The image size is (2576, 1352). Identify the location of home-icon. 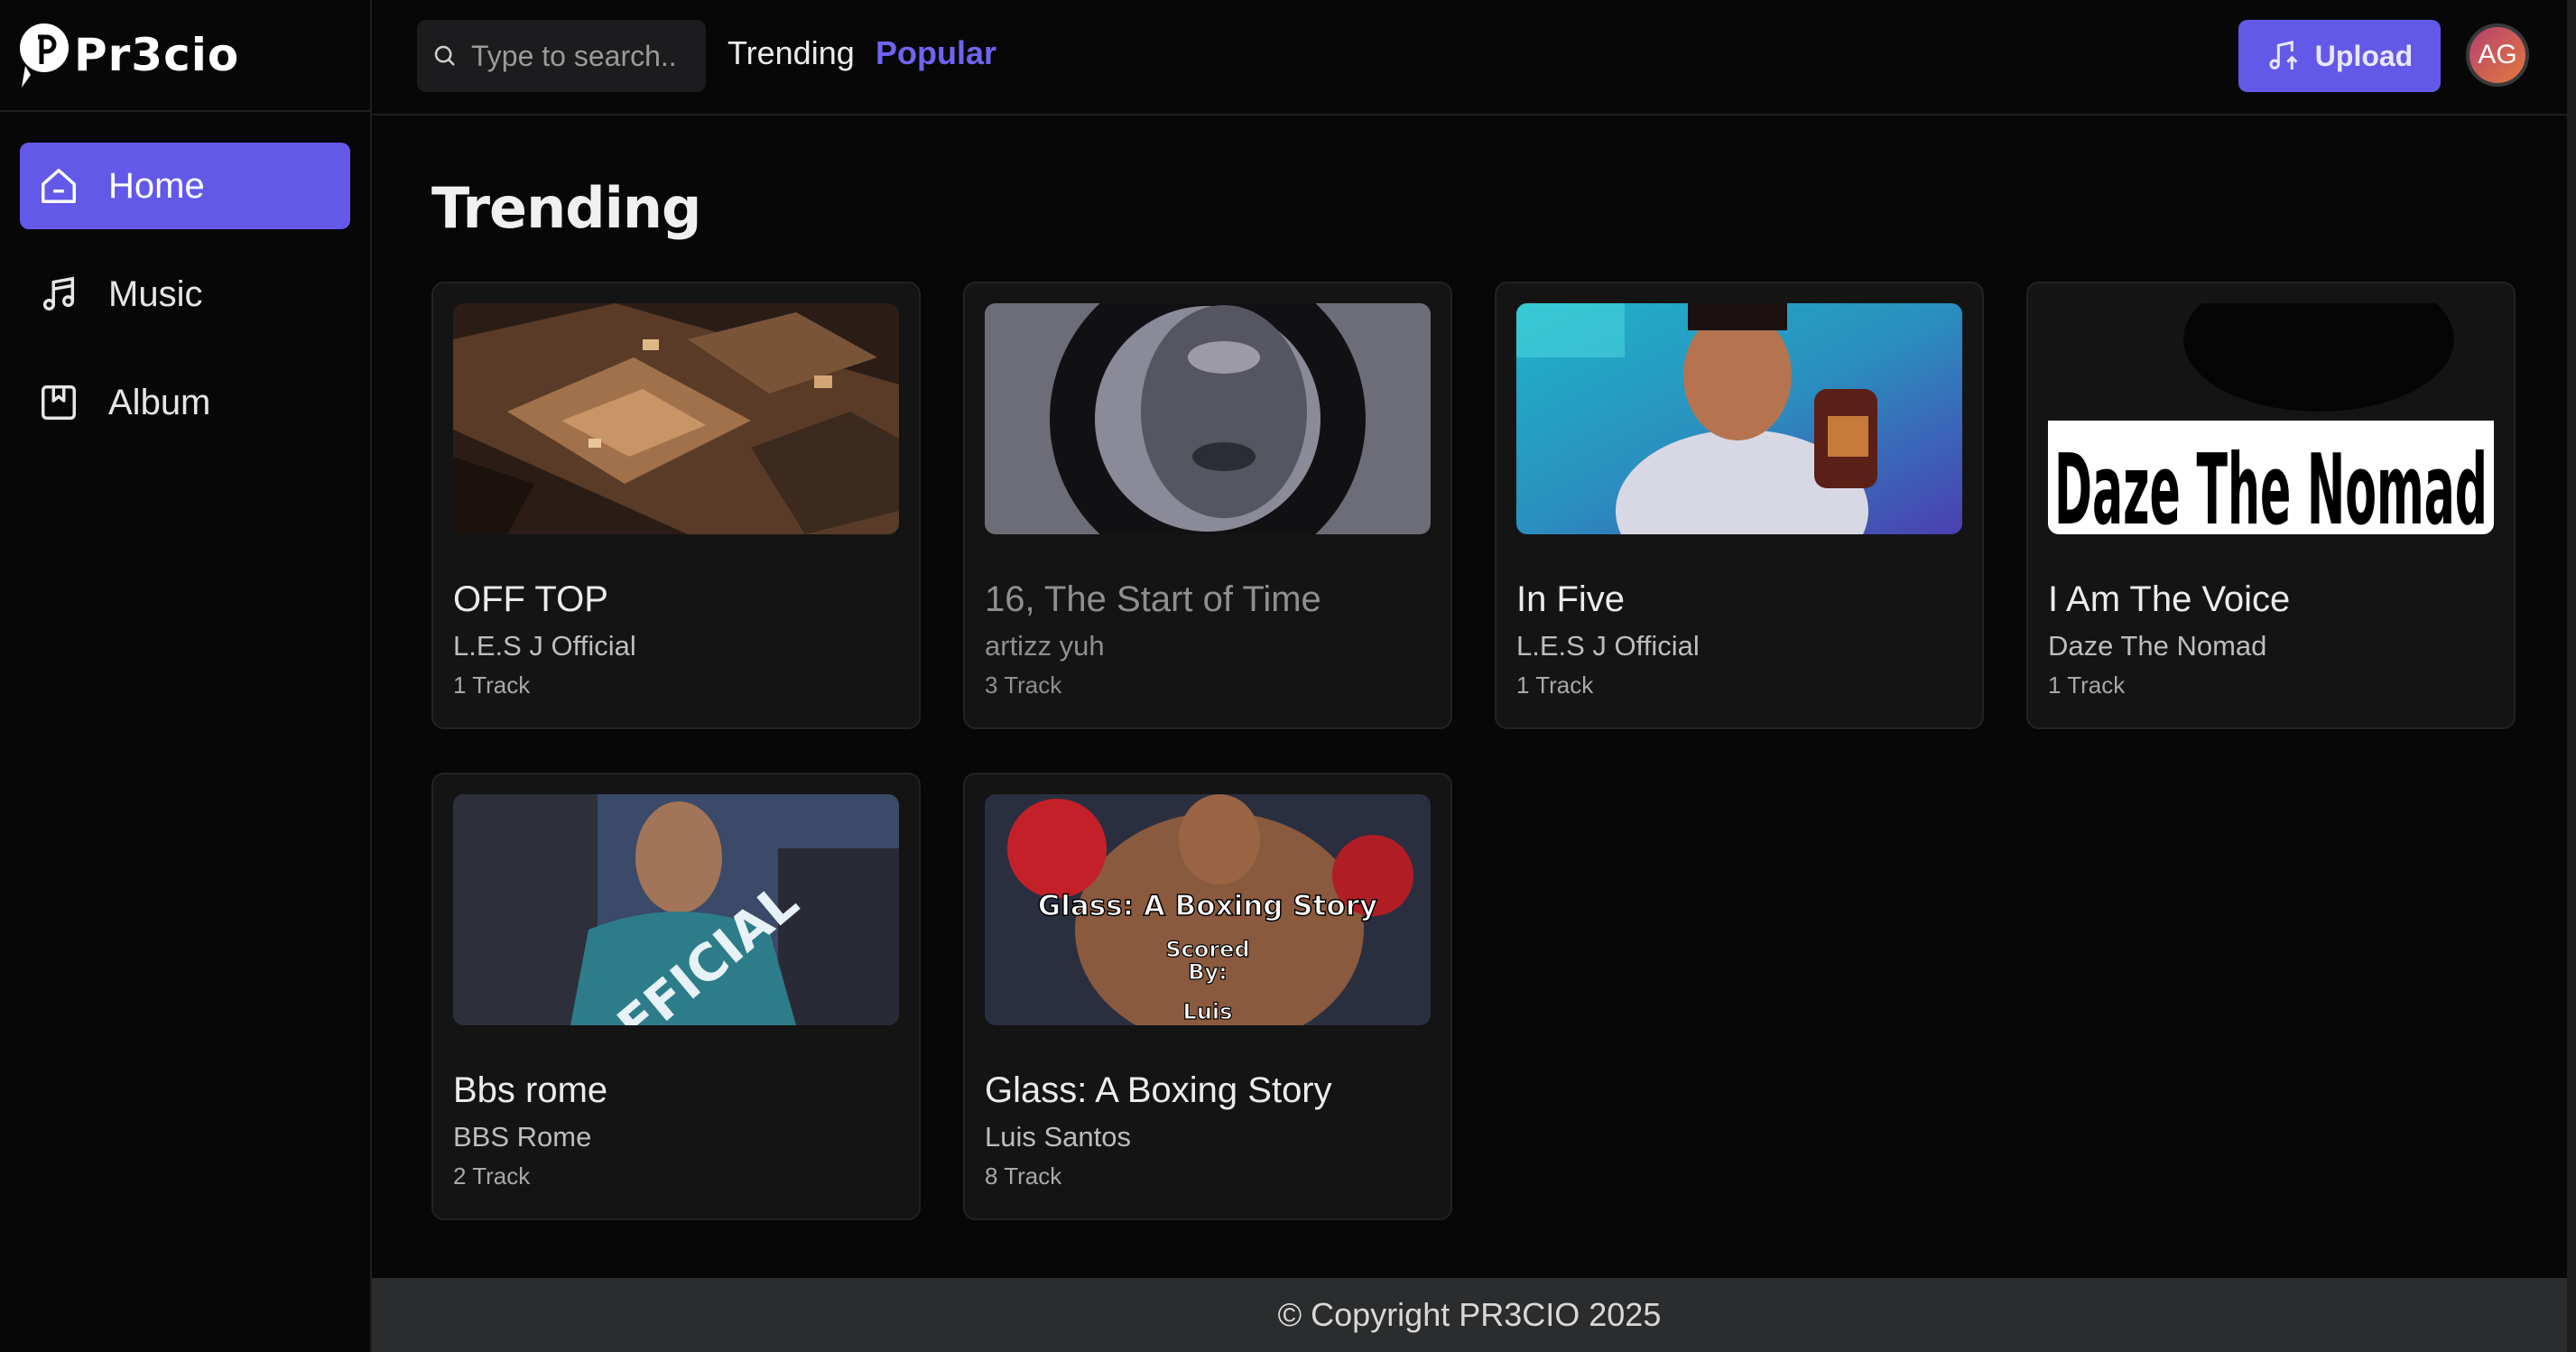
(59, 186).